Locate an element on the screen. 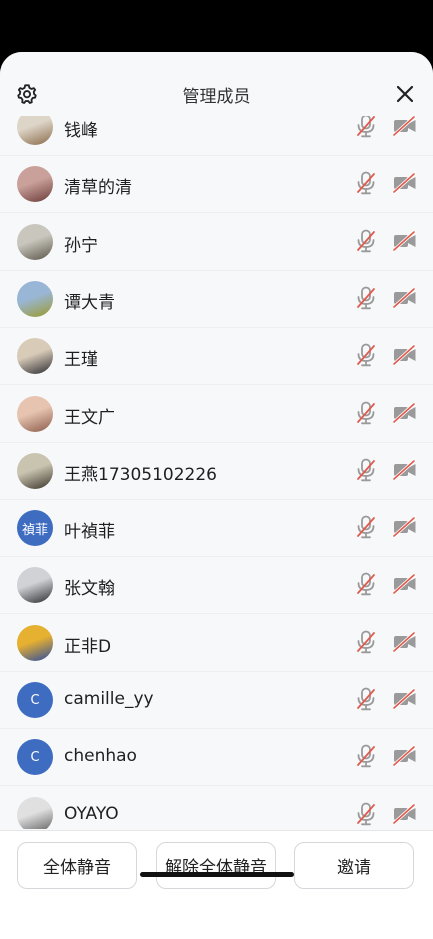 The width and height of the screenshot is (433, 939). unmute-all-button: 解除全体静音 is located at coordinates (216, 865).